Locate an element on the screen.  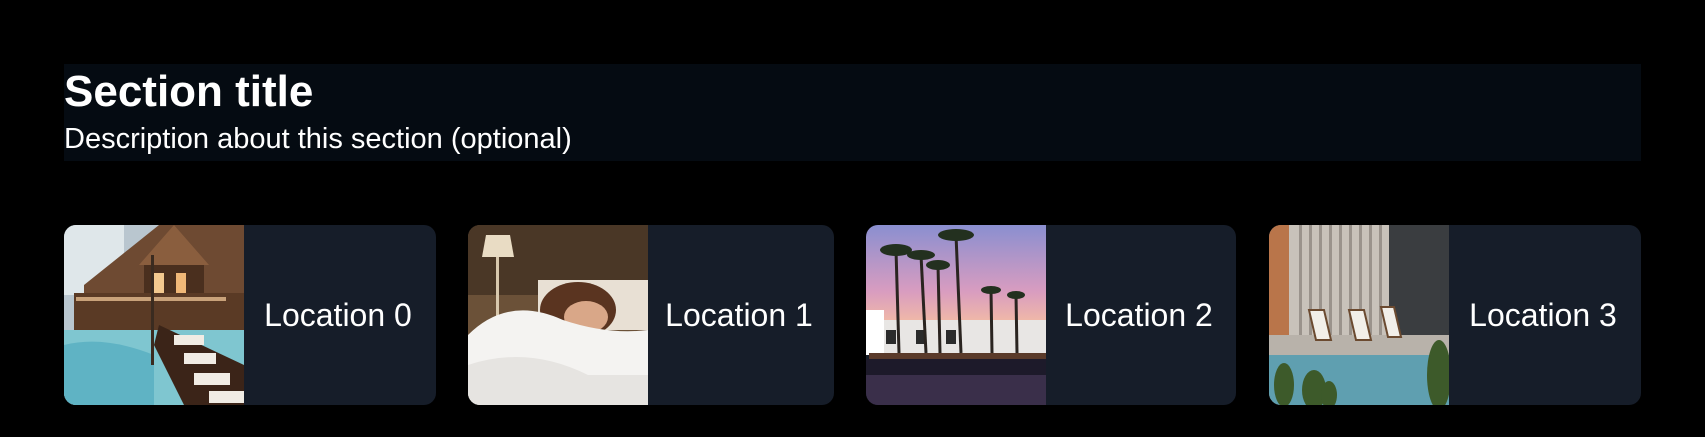
poolside-chairs-image is located at coordinates (1359, 315).